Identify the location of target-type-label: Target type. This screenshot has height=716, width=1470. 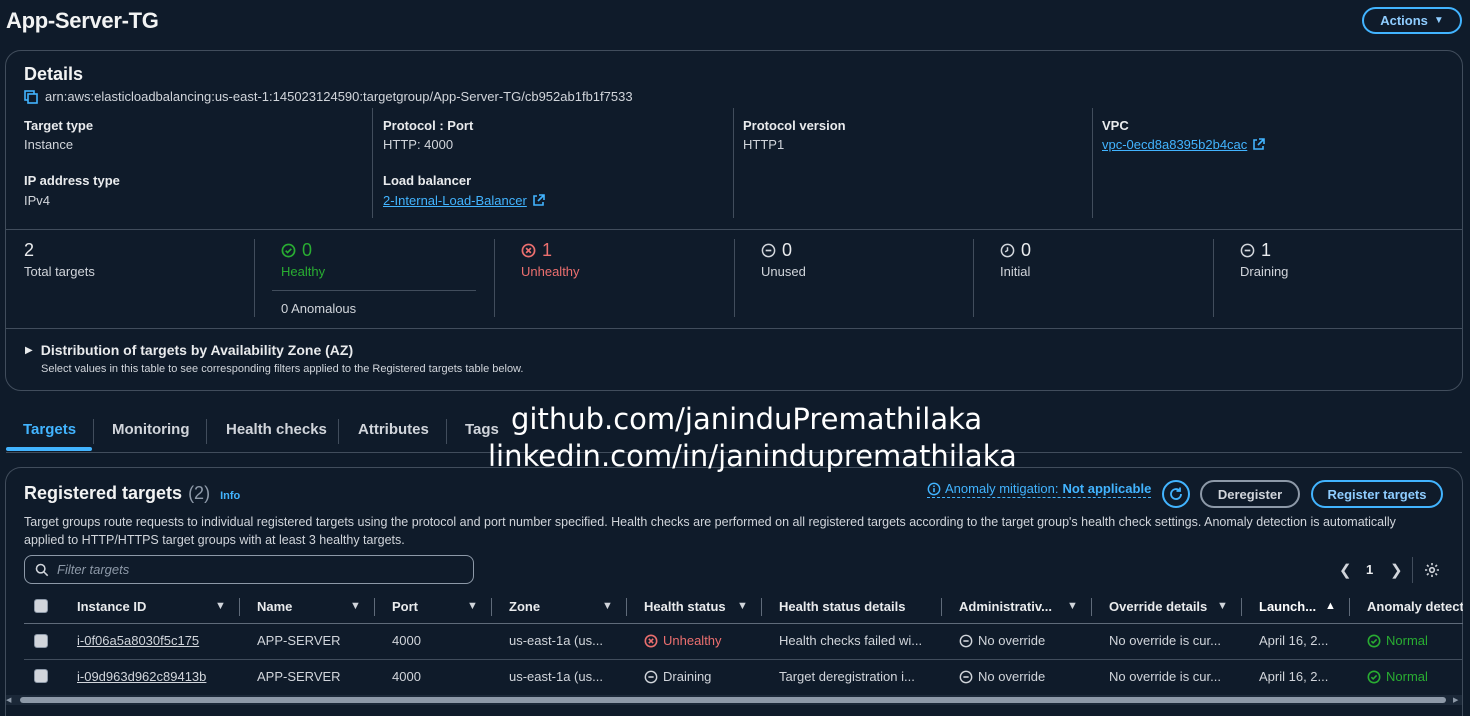
(59, 125).